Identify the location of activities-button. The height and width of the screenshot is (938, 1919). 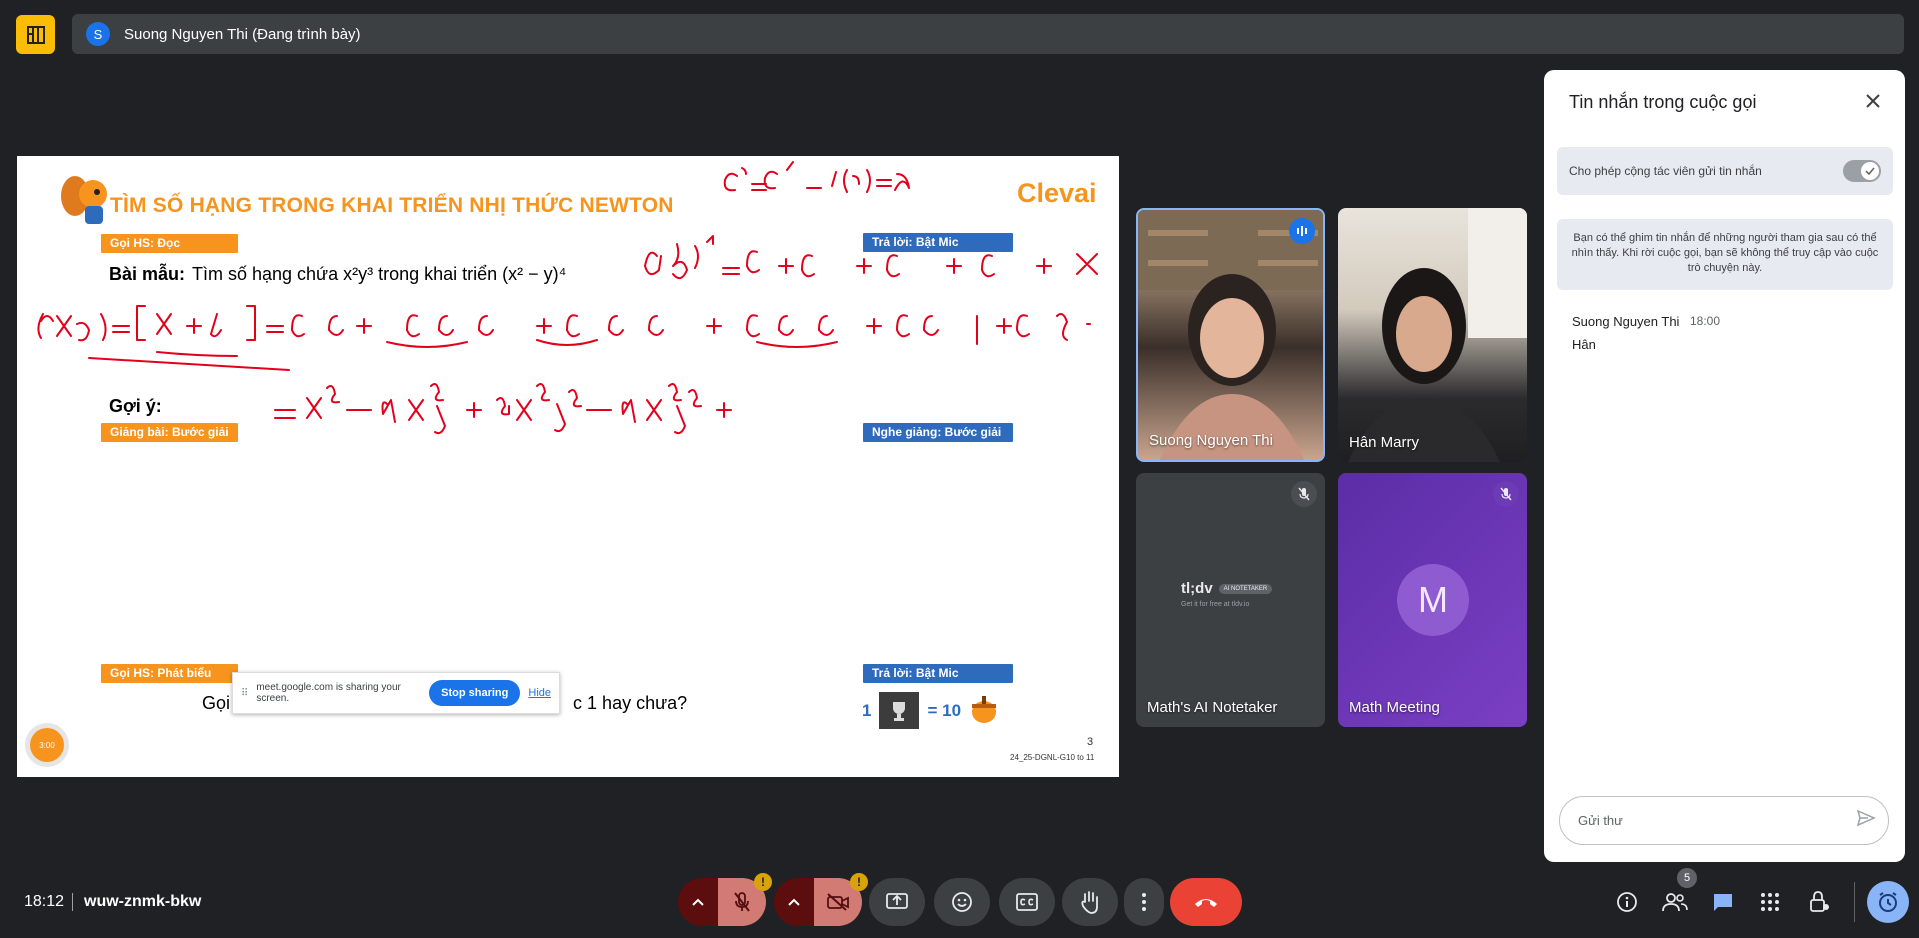
(1770, 902).